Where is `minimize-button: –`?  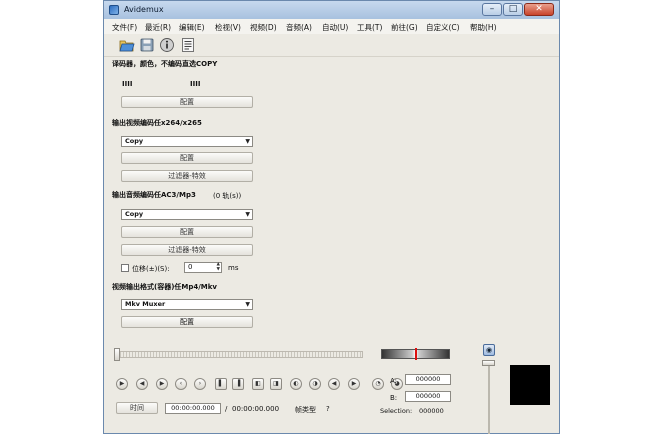 minimize-button: – is located at coordinates (492, 9).